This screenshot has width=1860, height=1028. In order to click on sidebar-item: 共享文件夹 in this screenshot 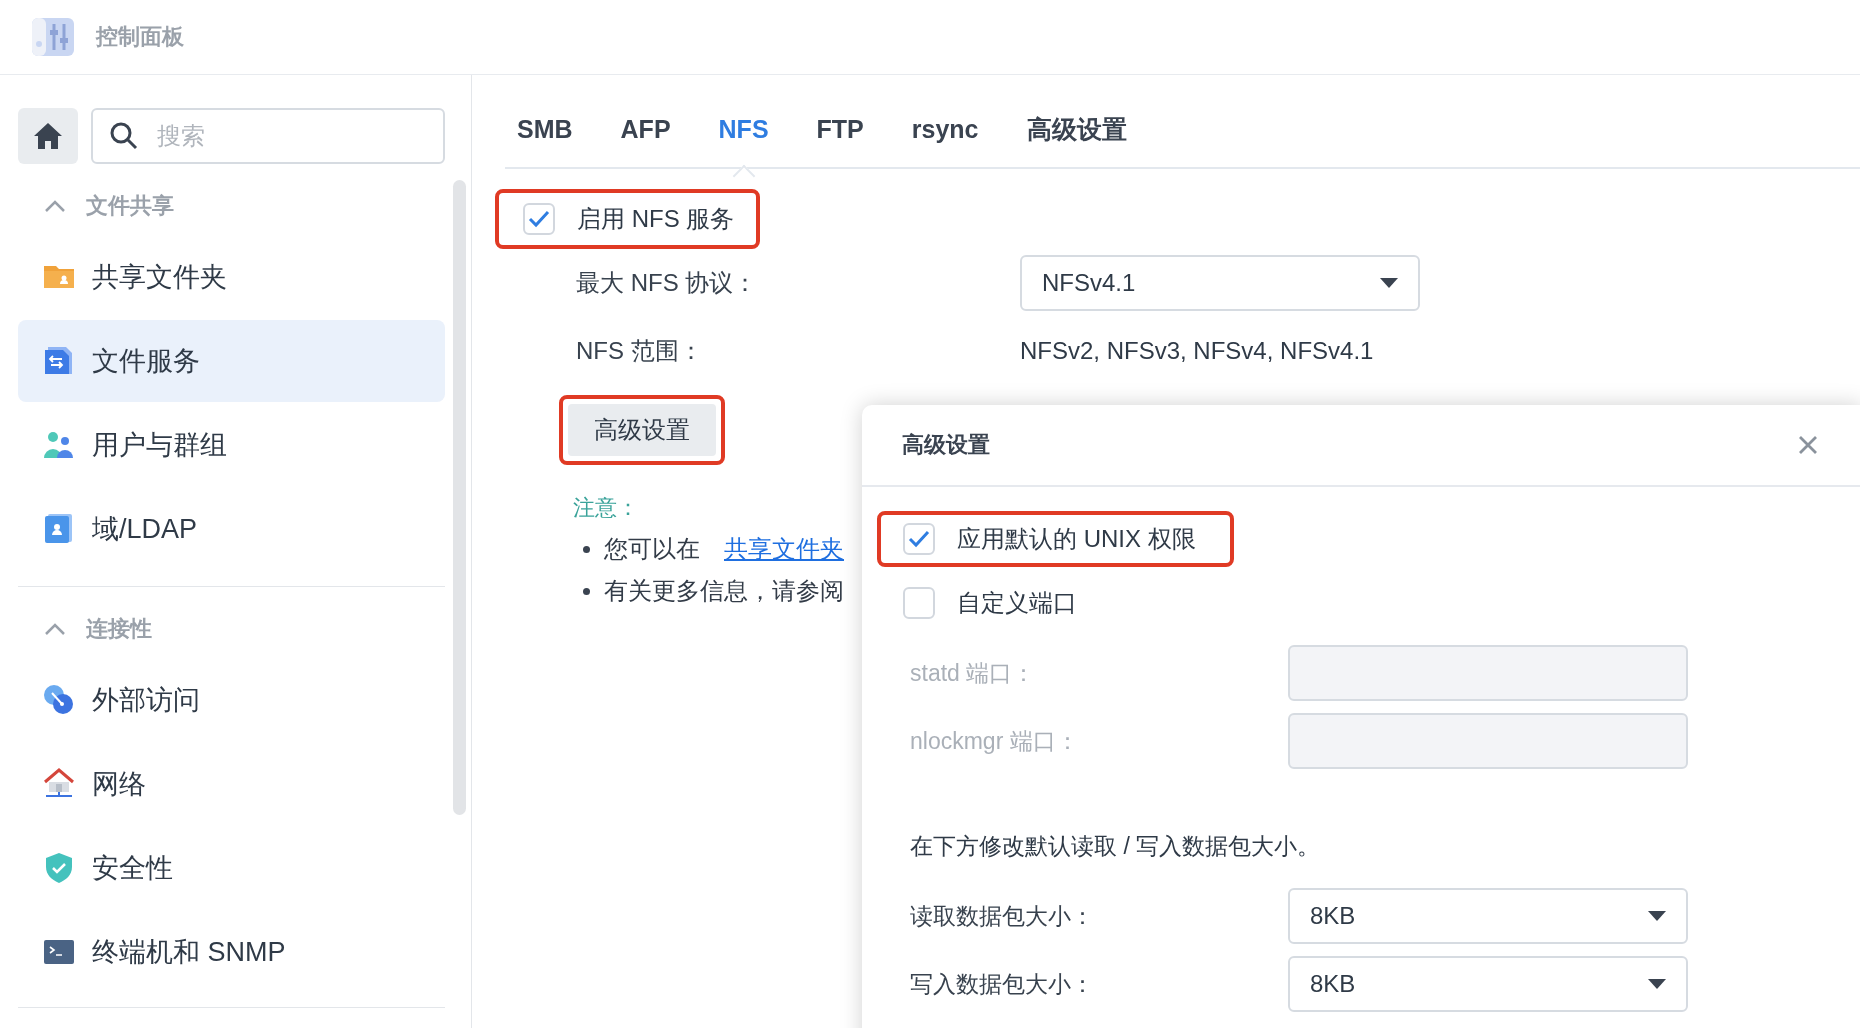, I will do `click(231, 277)`.